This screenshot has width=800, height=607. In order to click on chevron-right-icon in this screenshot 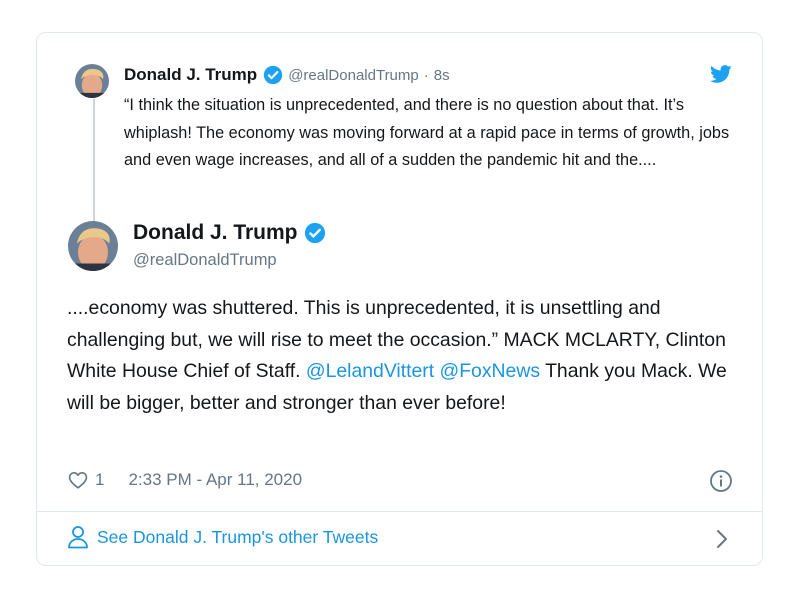, I will do `click(722, 539)`.